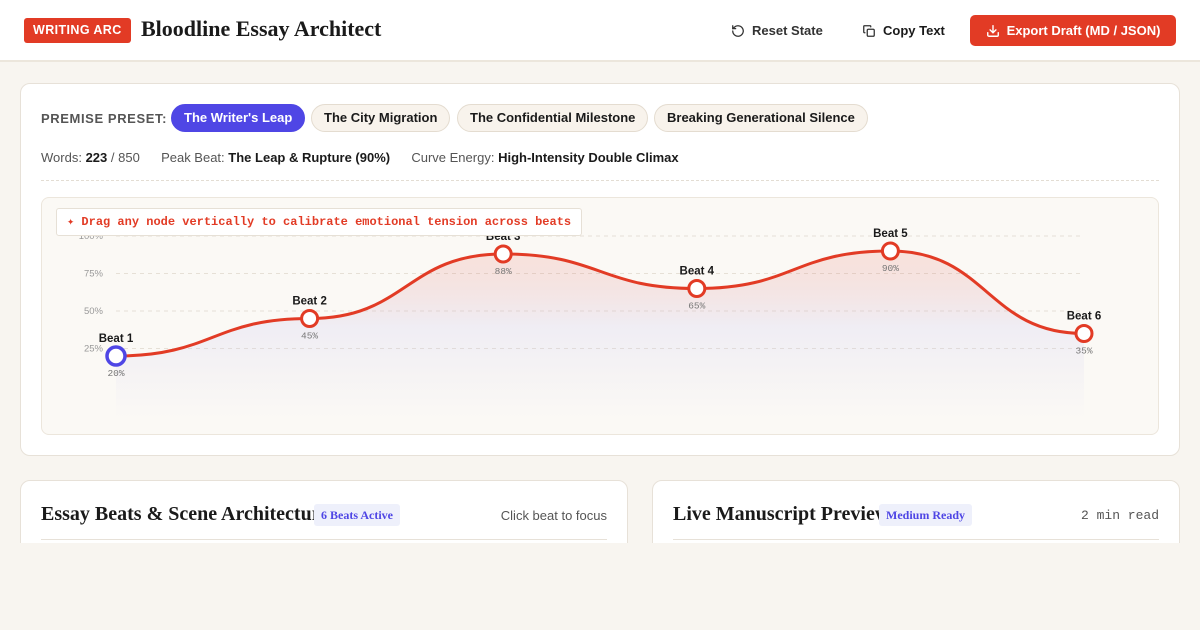 The height and width of the screenshot is (630, 1200). I want to click on curve-energy-value: High-Intensity Double Climax, so click(588, 157).